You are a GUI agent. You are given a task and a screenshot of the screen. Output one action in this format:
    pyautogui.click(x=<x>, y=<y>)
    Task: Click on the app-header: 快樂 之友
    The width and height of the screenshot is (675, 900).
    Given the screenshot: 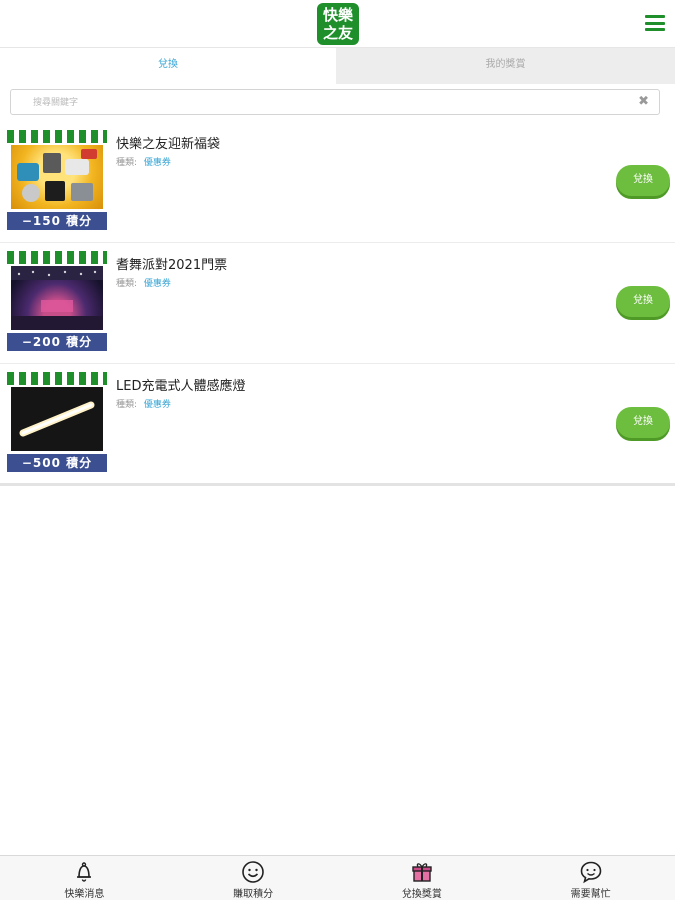 What is the action you would take?
    pyautogui.click(x=337, y=23)
    